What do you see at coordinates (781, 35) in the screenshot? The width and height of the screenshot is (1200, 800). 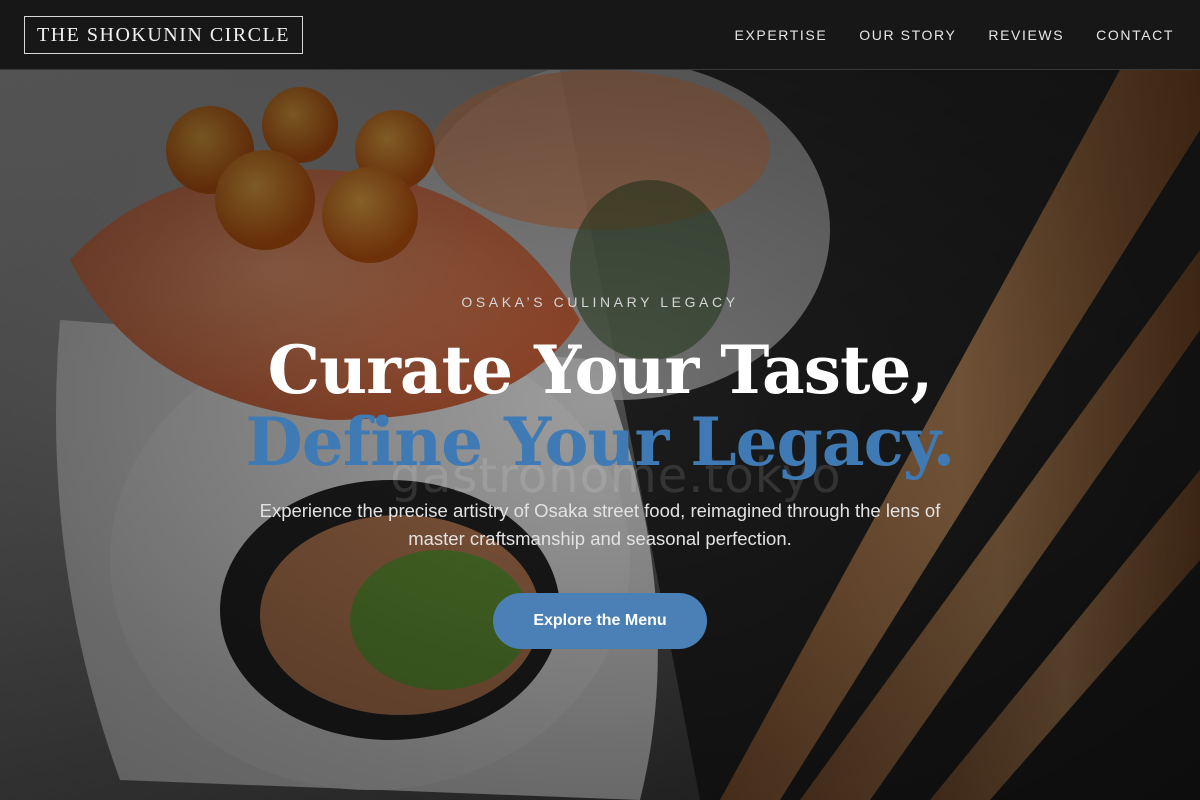 I see `nav-link-expertise: EXPERTISE` at bounding box center [781, 35].